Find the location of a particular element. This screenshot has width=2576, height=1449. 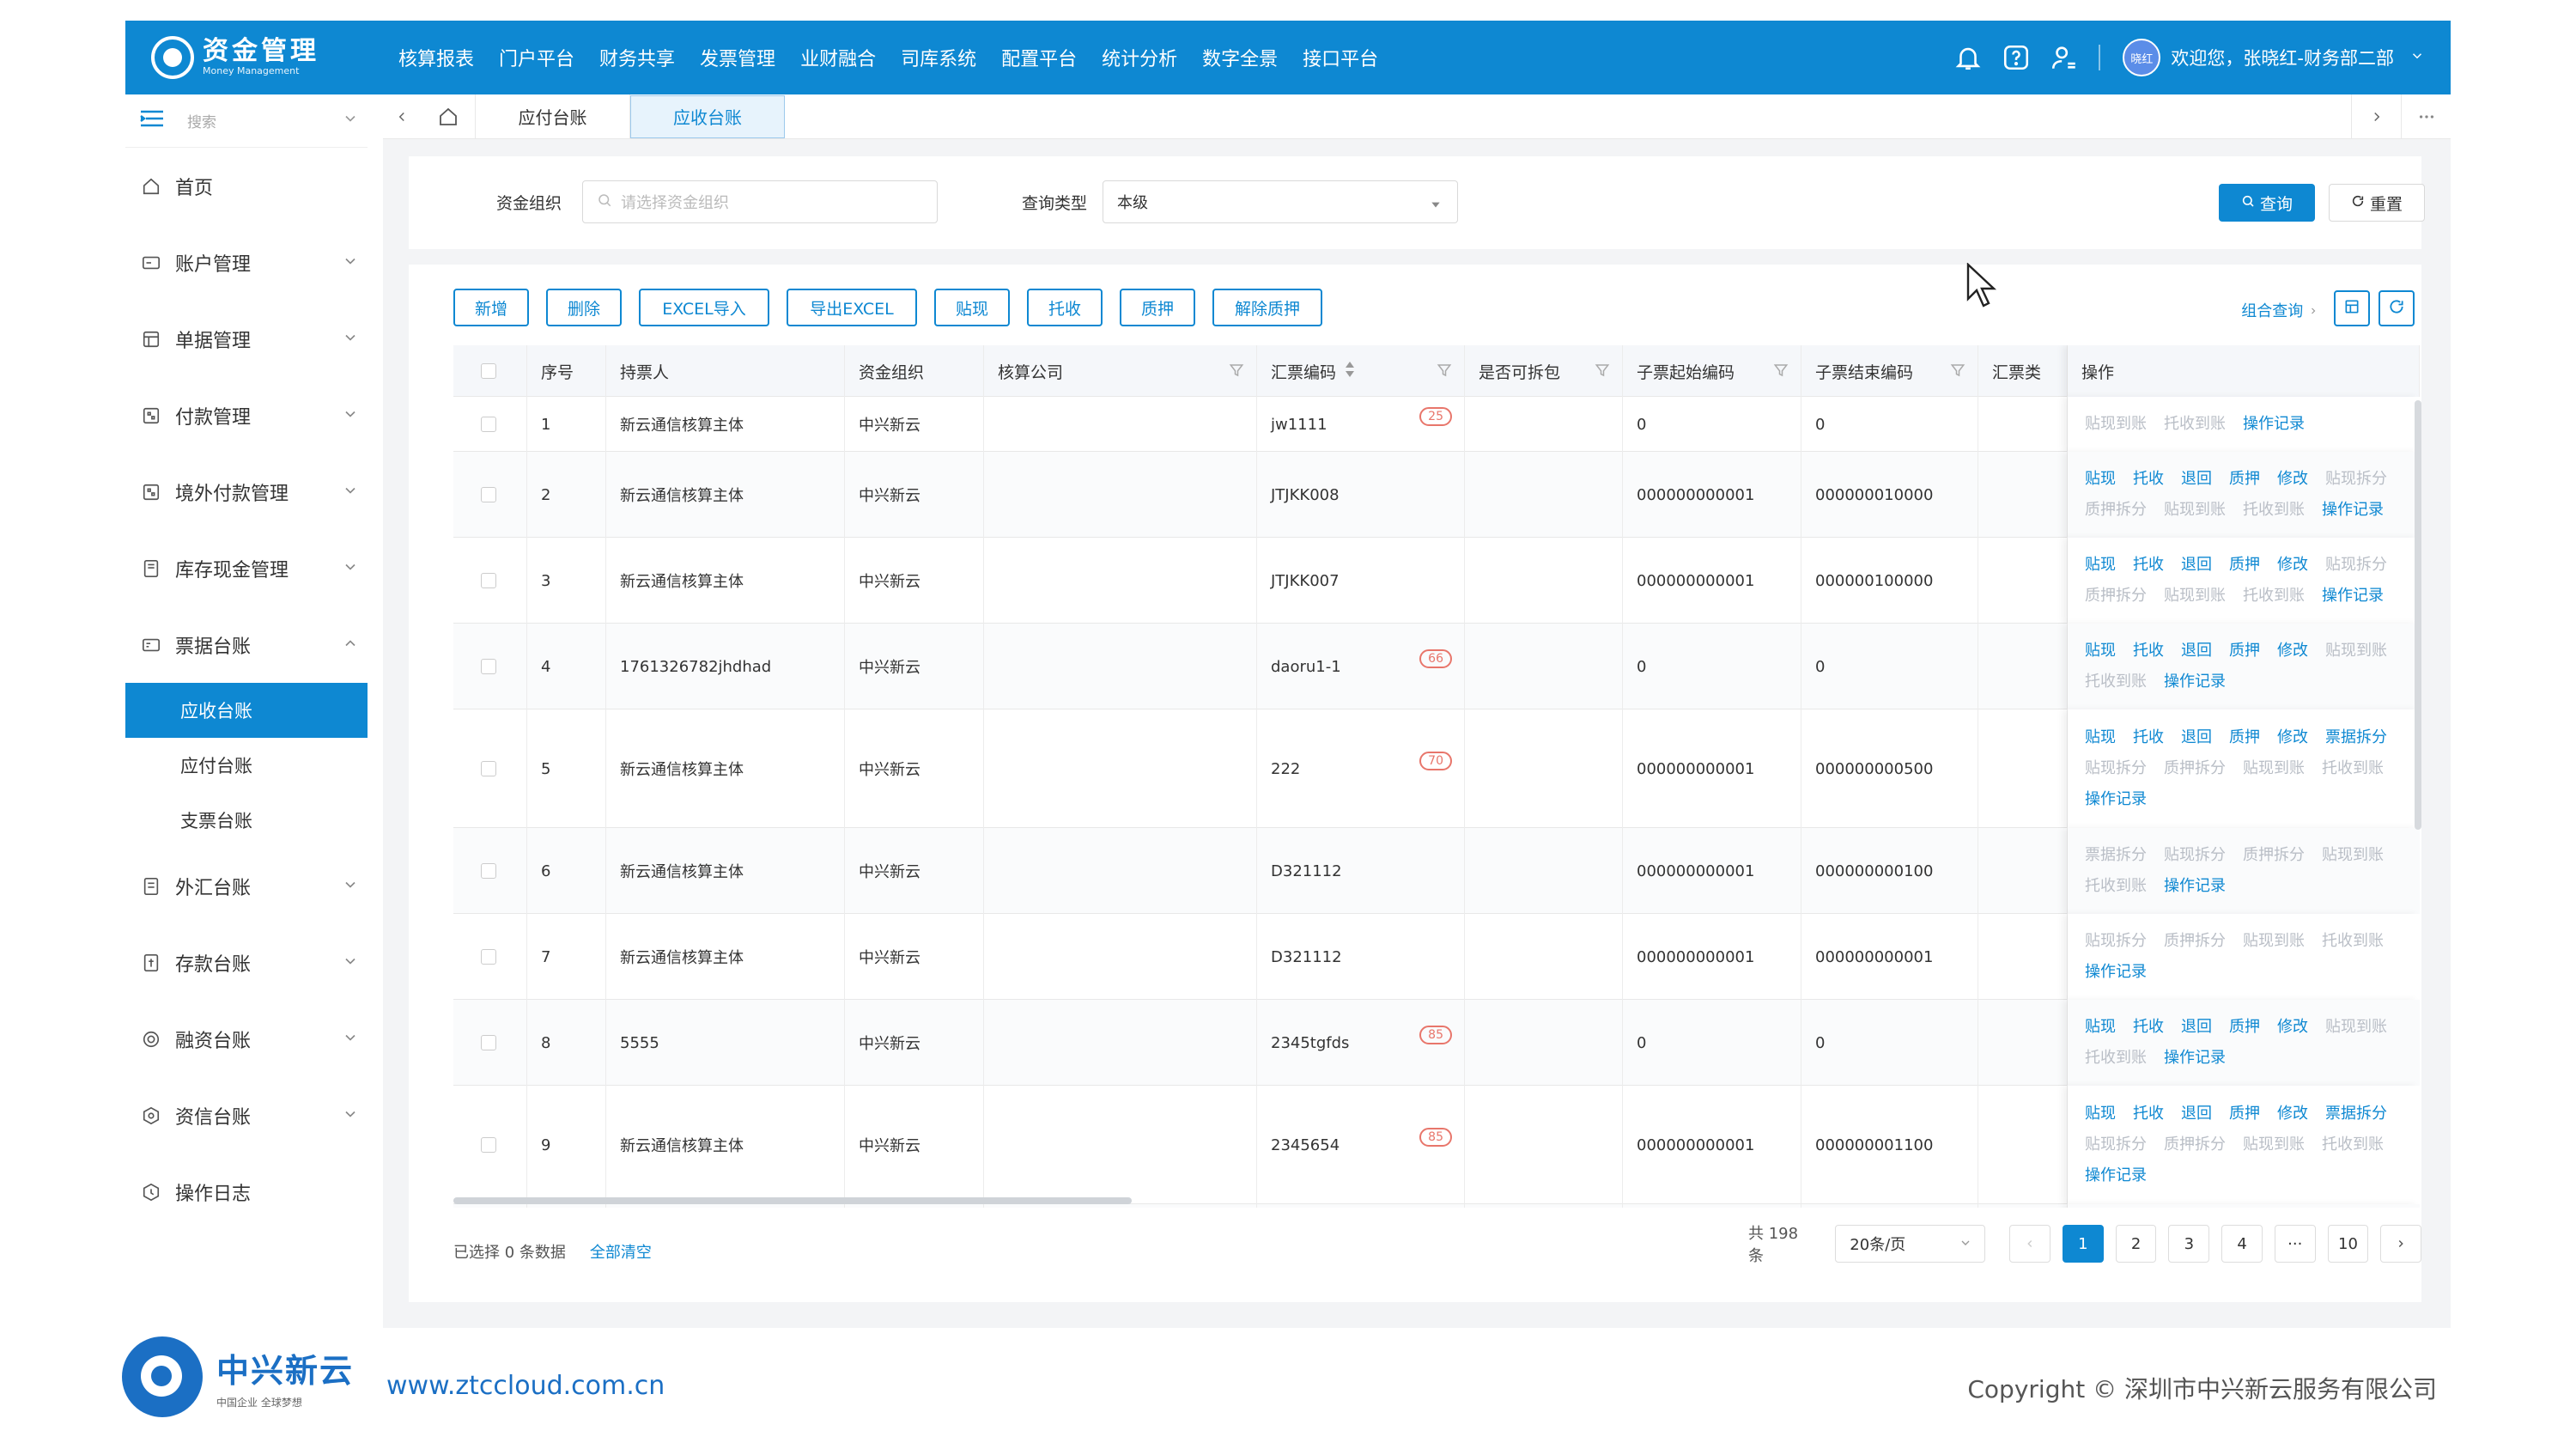

user-settings-icon is located at coordinates (2064, 57).